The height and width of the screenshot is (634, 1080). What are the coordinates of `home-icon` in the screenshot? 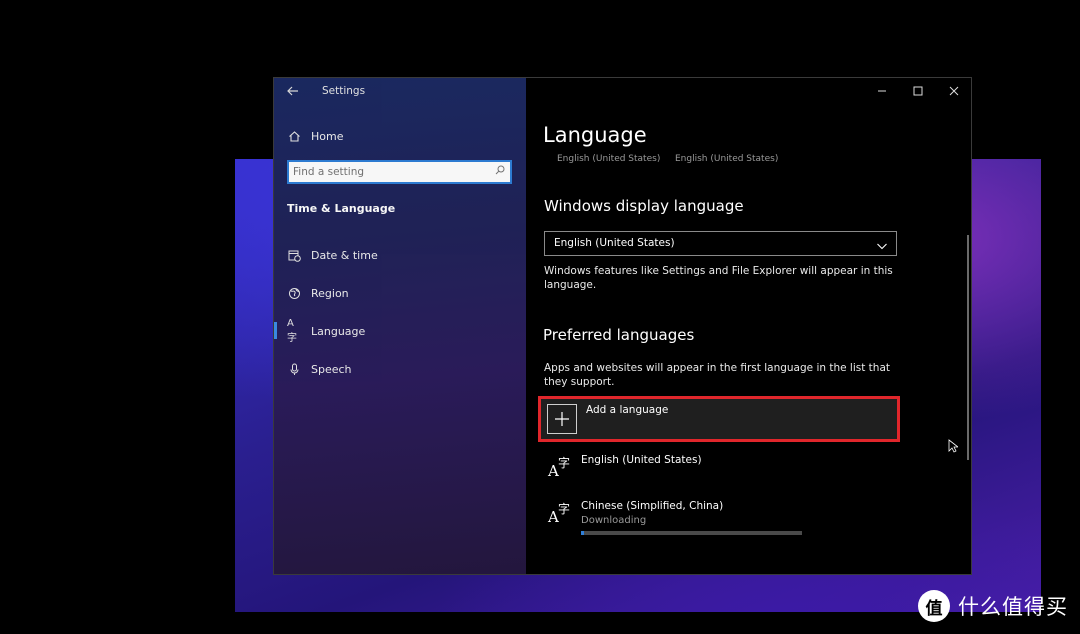 It's located at (294, 136).